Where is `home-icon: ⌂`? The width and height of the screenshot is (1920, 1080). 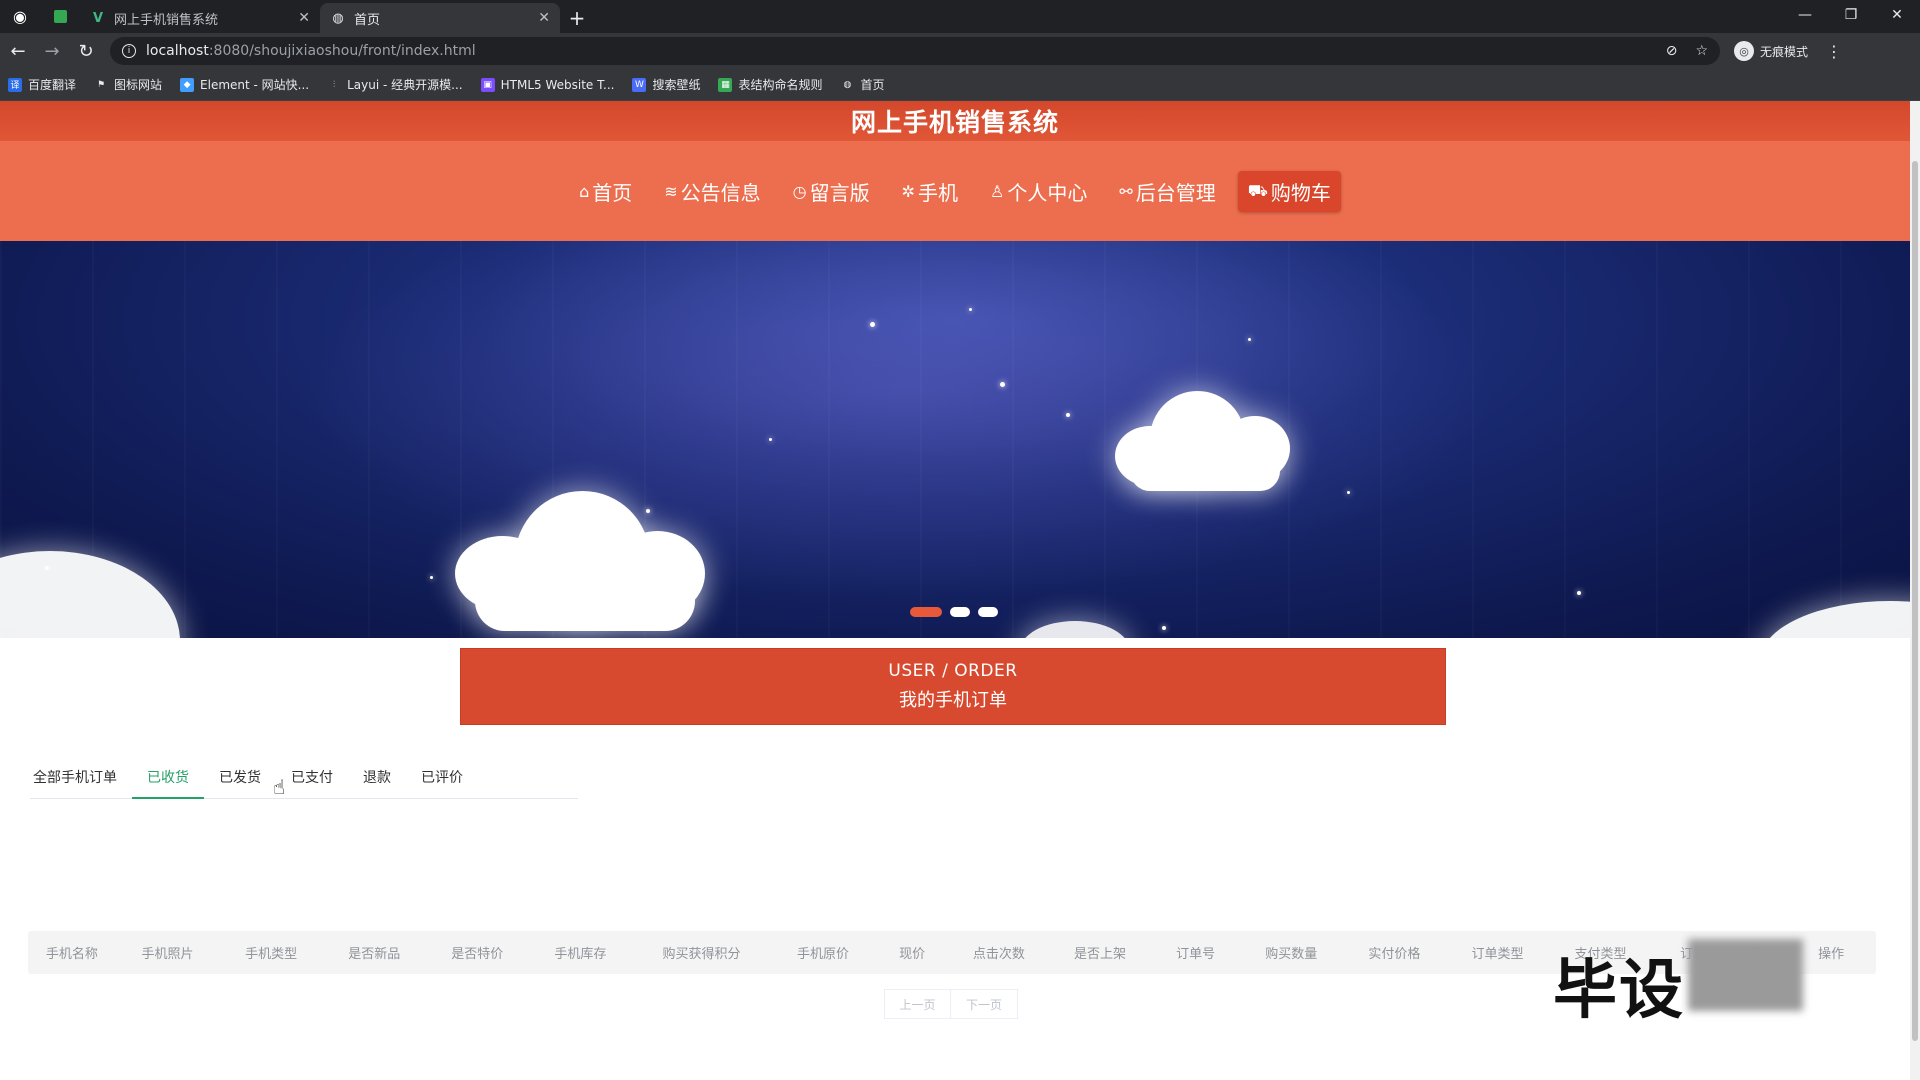 home-icon: ⌂ is located at coordinates (584, 191).